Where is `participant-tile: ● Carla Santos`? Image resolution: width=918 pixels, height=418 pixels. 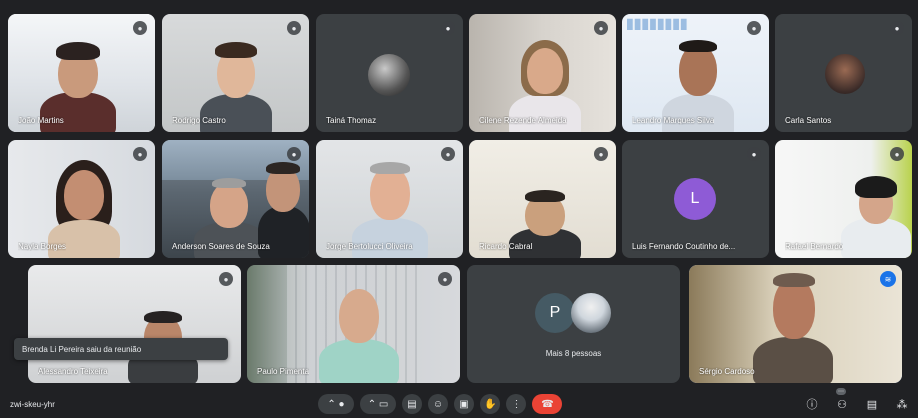
participant-tile: ● Carla Santos is located at coordinates (843, 73).